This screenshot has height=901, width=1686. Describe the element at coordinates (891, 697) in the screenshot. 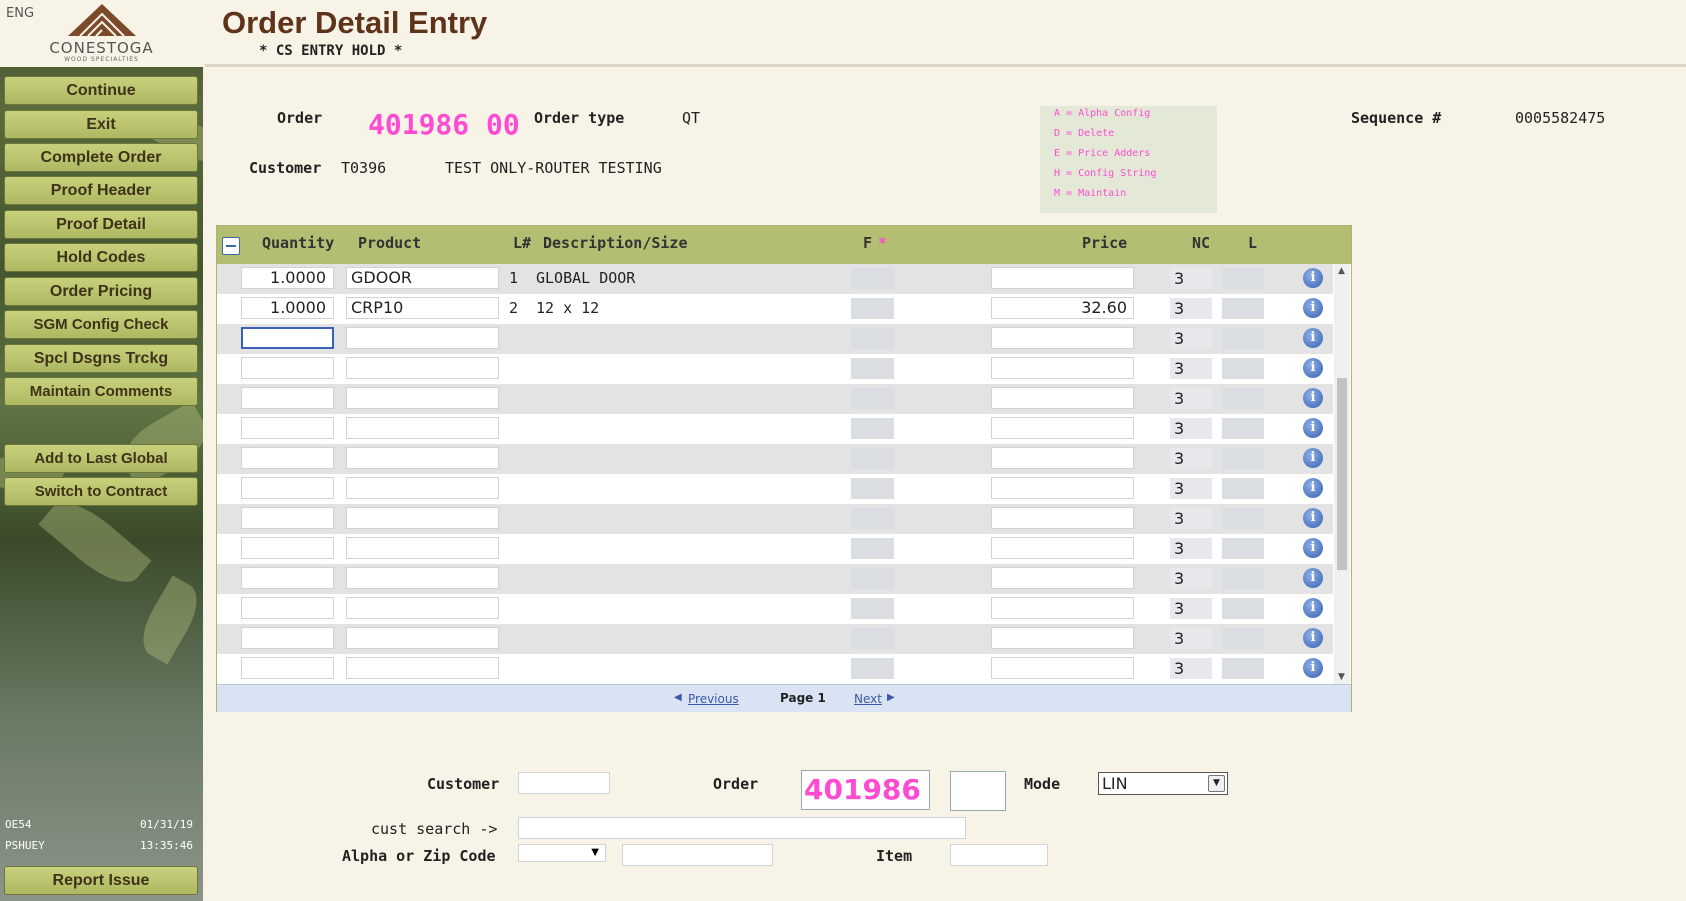

I see `next-arrow-icon: ▶` at that location.